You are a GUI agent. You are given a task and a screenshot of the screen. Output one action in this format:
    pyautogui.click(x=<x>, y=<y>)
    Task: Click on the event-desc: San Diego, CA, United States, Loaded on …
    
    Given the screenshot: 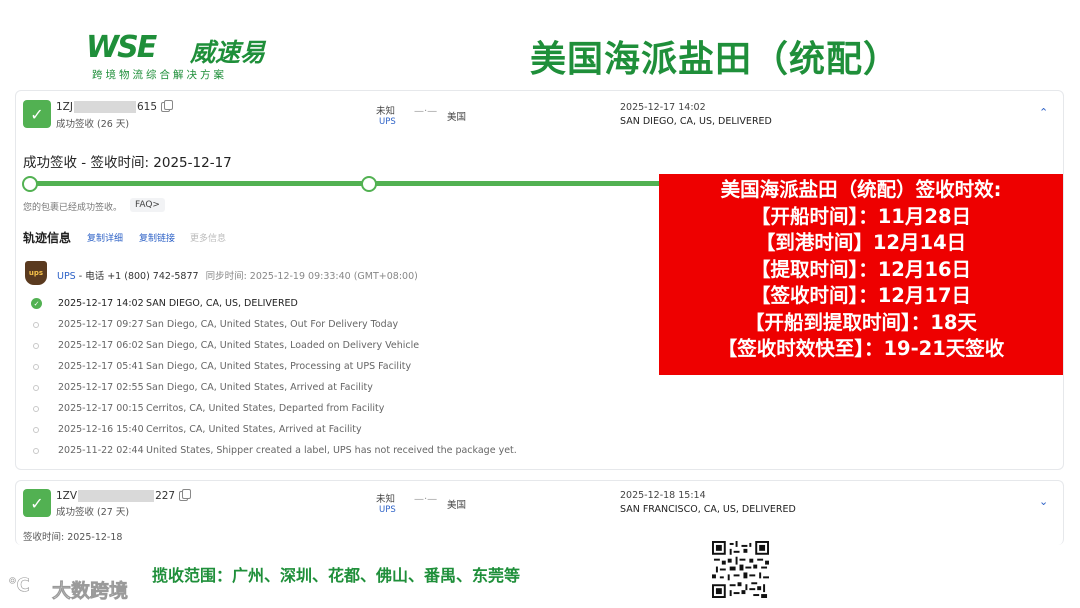 What is the action you would take?
    pyautogui.click(x=283, y=345)
    